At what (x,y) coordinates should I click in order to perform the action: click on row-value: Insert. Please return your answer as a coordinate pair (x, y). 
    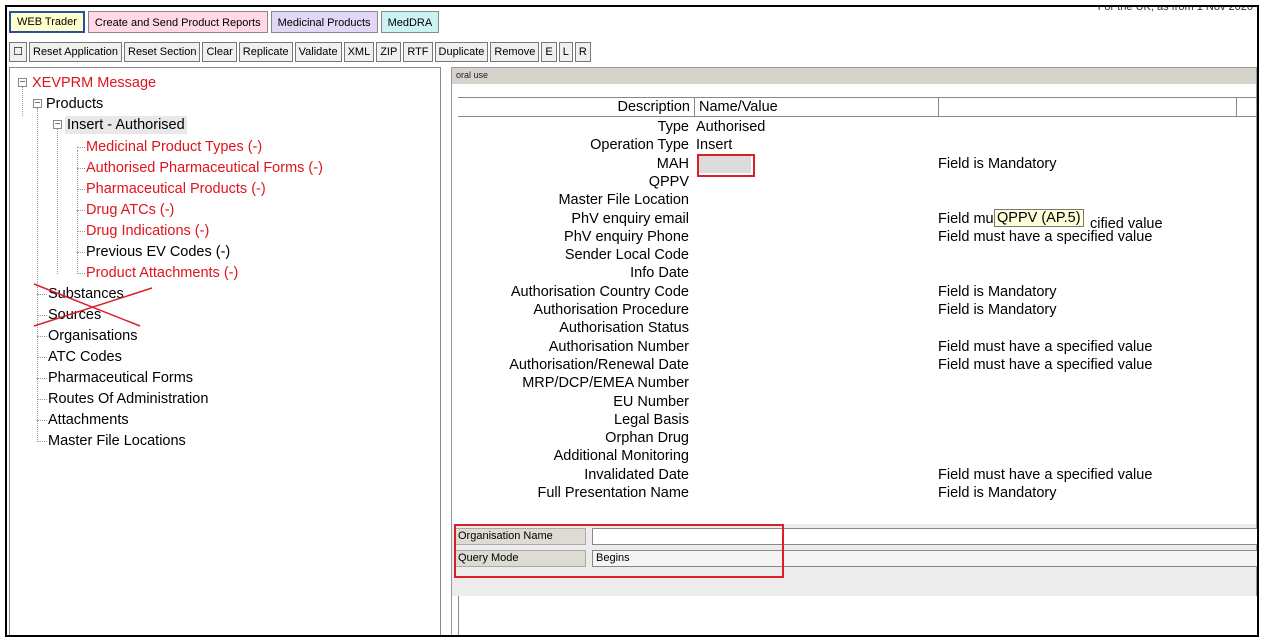
    Looking at the image, I should click on (714, 145).